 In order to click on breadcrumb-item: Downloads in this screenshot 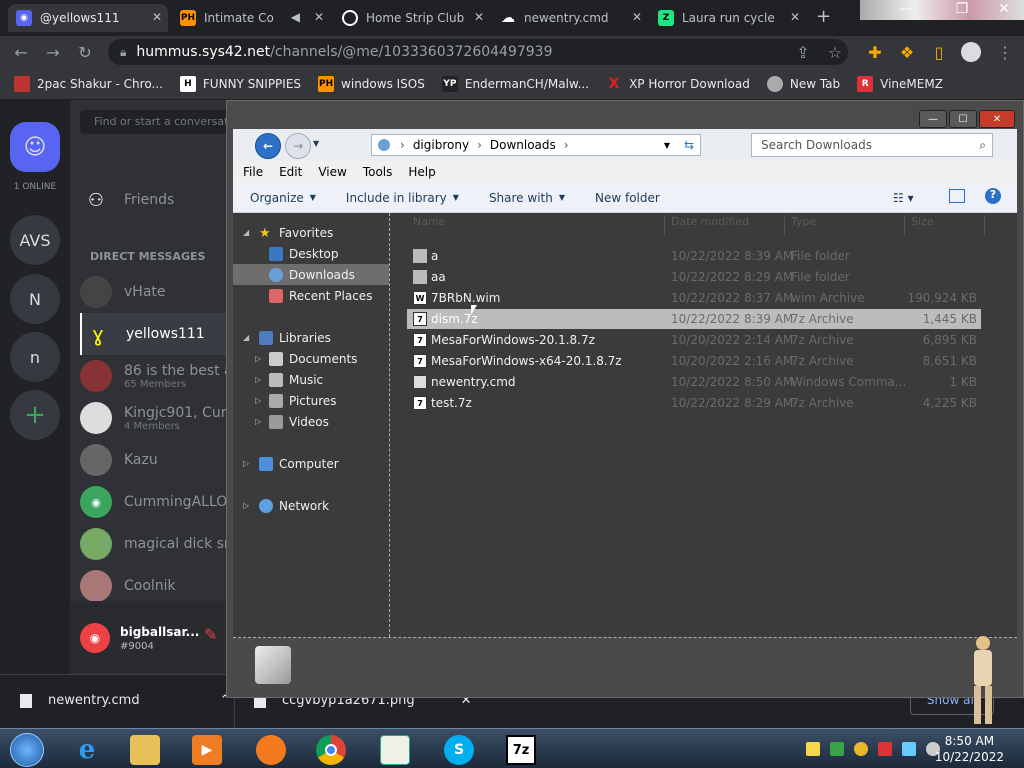, I will do `click(523, 145)`.